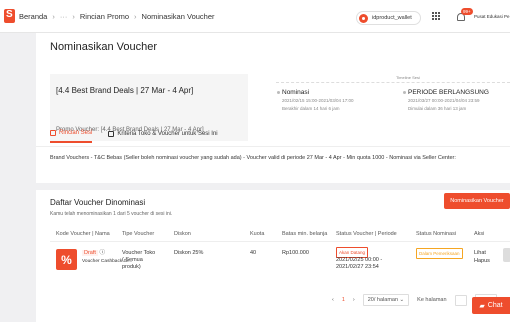 This screenshot has width=510, height=322. What do you see at coordinates (305, 234) in the screenshot?
I see `column-header: Batas min. belanja` at bounding box center [305, 234].